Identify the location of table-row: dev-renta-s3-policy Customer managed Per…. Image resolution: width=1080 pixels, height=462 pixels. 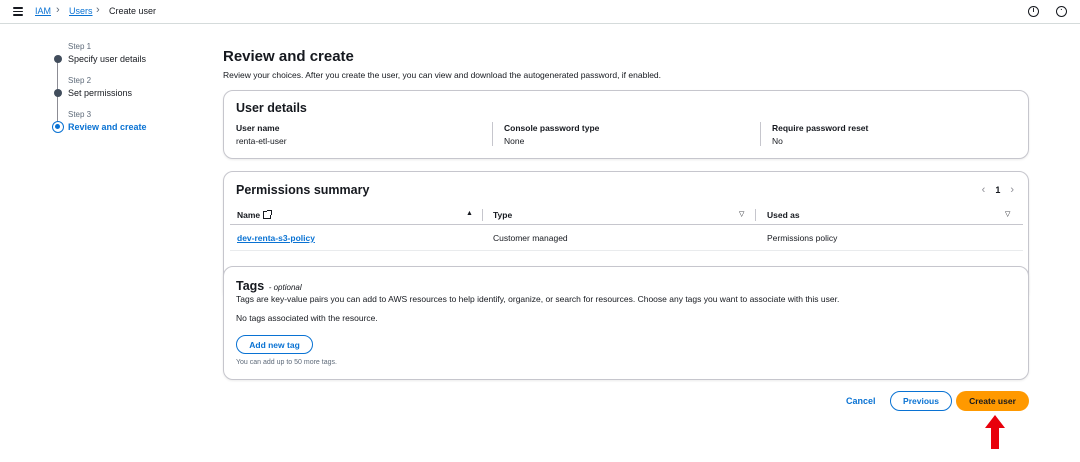
(626, 238).